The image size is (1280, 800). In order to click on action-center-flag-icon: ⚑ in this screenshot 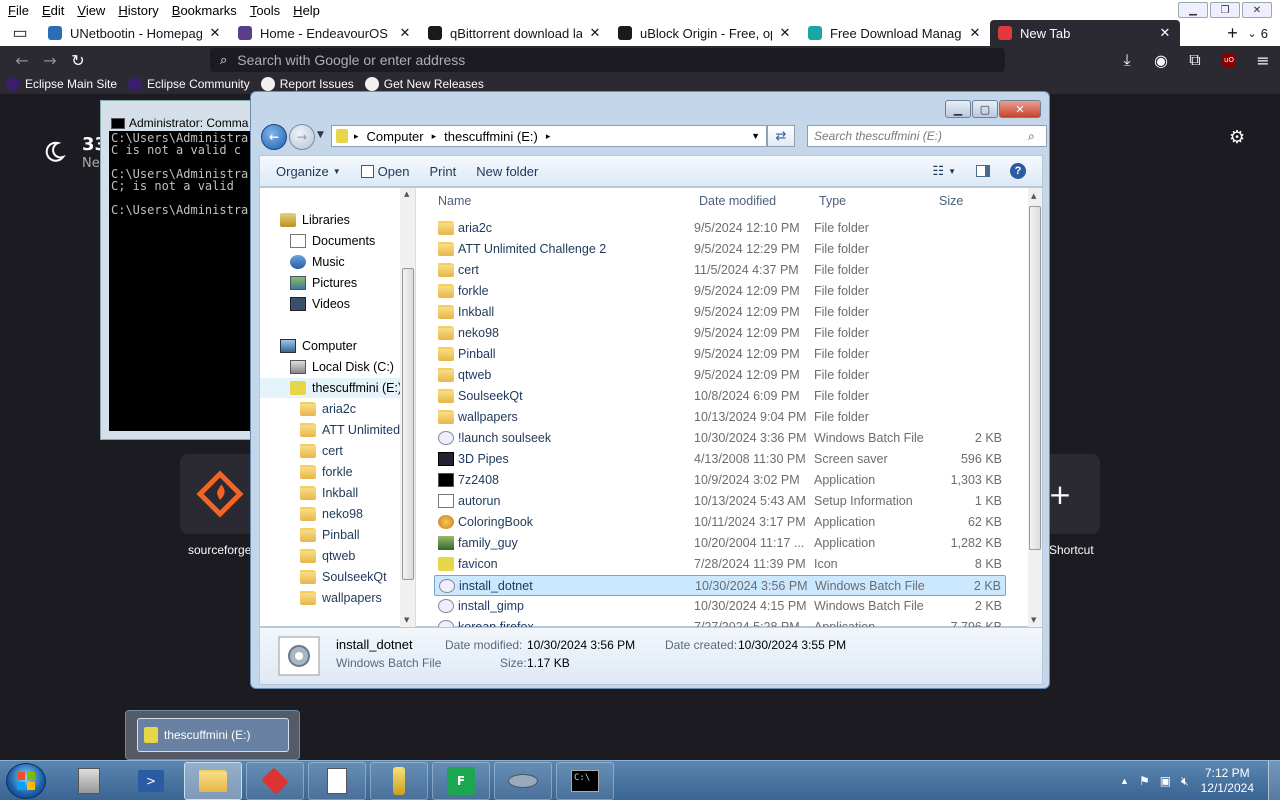, I will do `click(1144, 781)`.